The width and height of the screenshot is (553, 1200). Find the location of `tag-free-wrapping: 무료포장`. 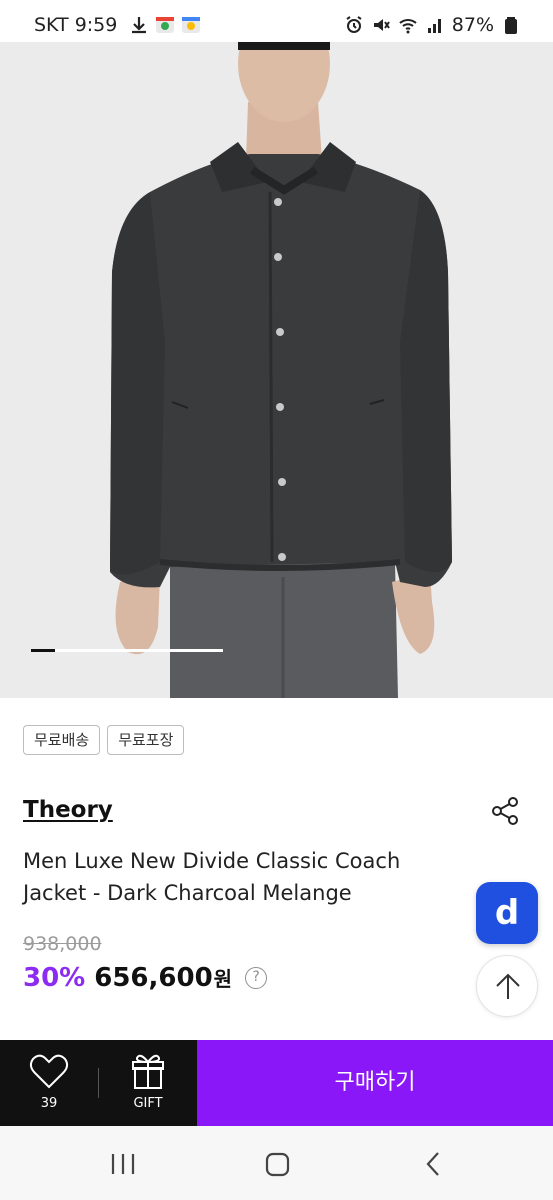

tag-free-wrapping: 무료포장 is located at coordinates (146, 740).